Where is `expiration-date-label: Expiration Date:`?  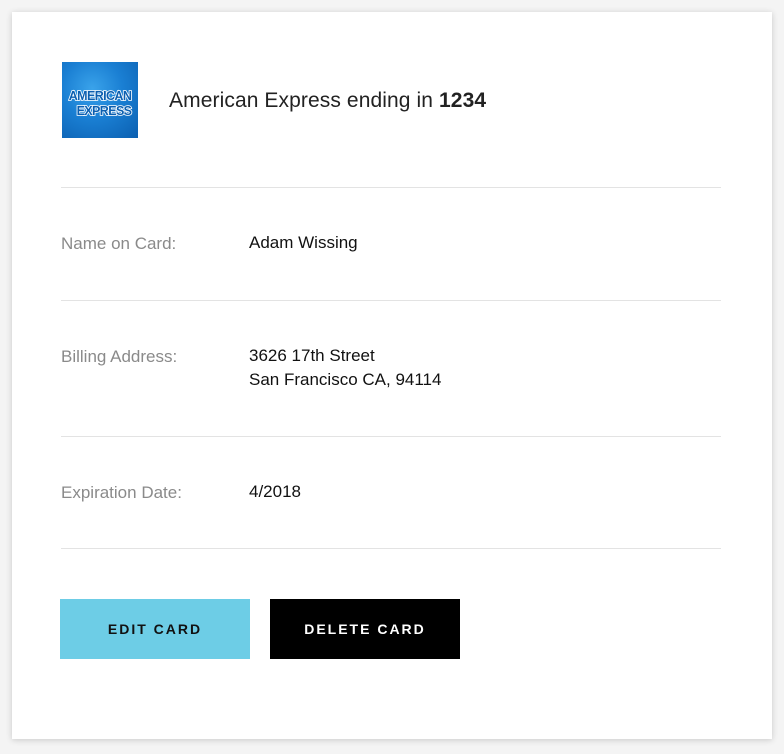 expiration-date-label: Expiration Date: is located at coordinates (121, 492).